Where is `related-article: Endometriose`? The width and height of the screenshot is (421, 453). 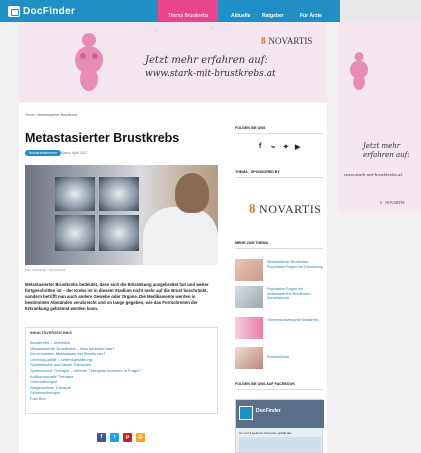
related-article: Endometriose is located at coordinates (279, 359).